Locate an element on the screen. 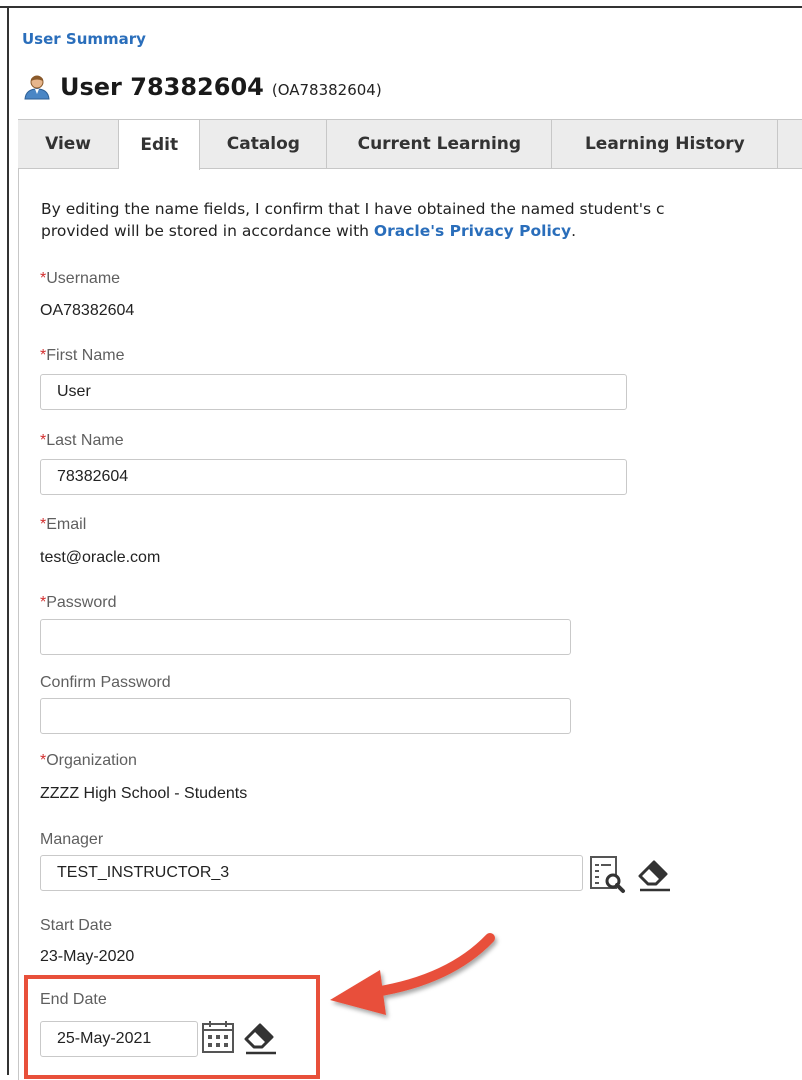 The height and width of the screenshot is (1080, 802). last-name-input: 78382604 is located at coordinates (333, 477).